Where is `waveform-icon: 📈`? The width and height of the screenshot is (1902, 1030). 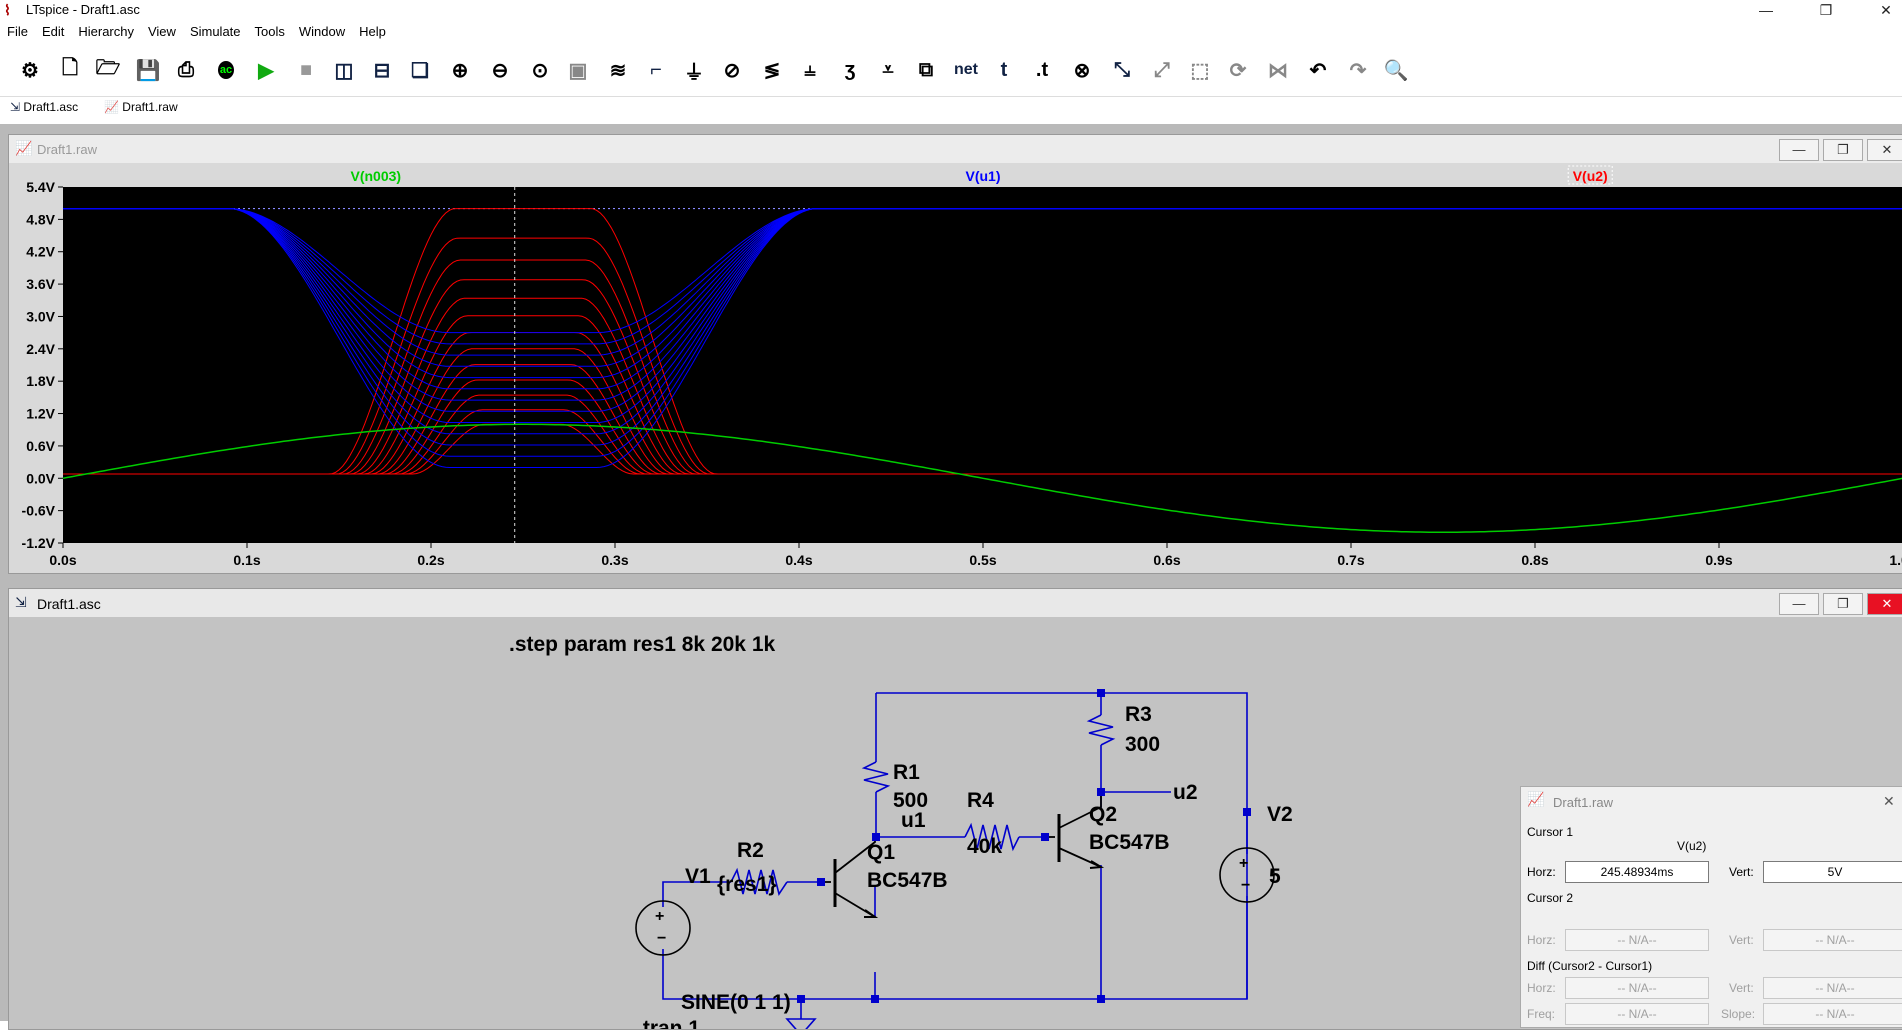
waveform-icon: 📈 is located at coordinates (24, 148).